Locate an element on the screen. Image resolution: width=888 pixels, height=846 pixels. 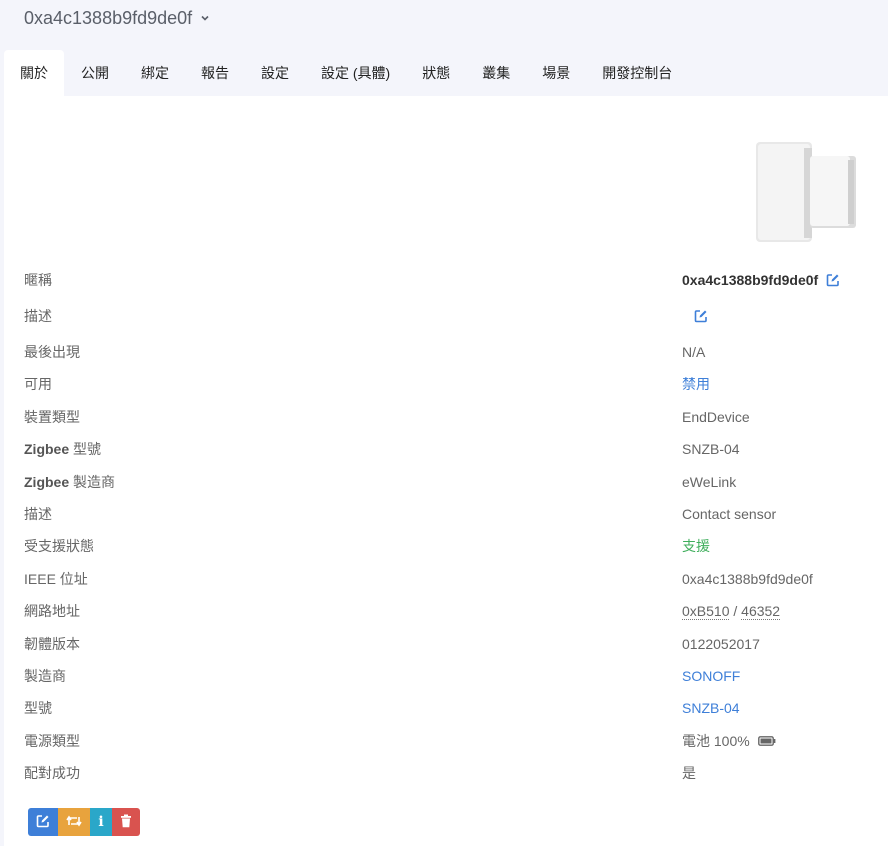
tab-clusters: 叢集 is located at coordinates (496, 73).